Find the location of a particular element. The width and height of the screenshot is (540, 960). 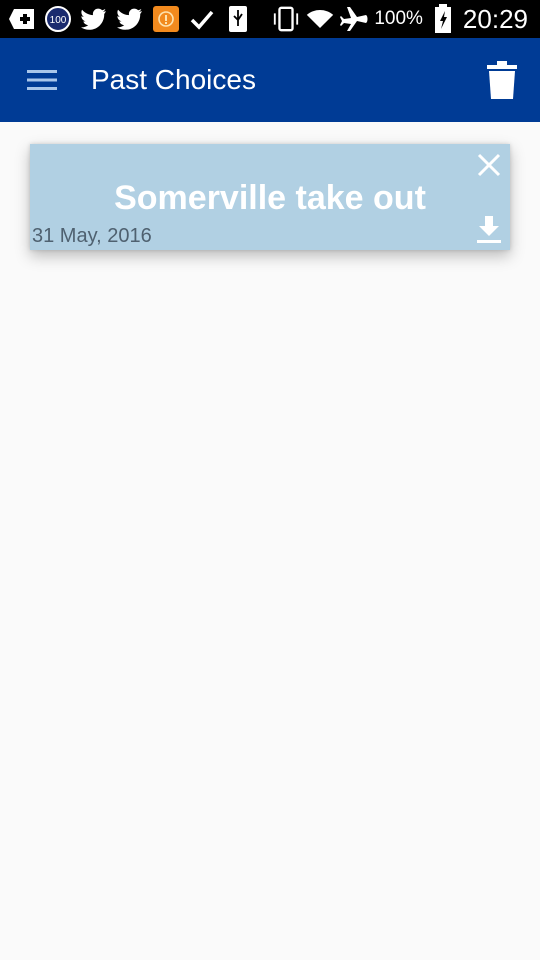

plus-box-icon is located at coordinates (22, 19).